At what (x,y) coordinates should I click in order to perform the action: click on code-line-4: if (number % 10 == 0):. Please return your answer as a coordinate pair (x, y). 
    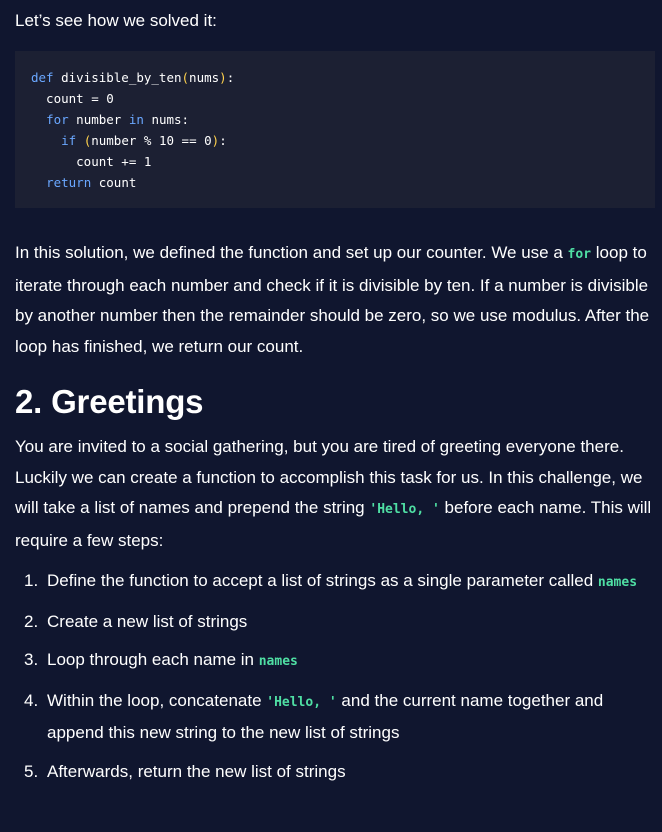
    Looking at the image, I should click on (343, 140).